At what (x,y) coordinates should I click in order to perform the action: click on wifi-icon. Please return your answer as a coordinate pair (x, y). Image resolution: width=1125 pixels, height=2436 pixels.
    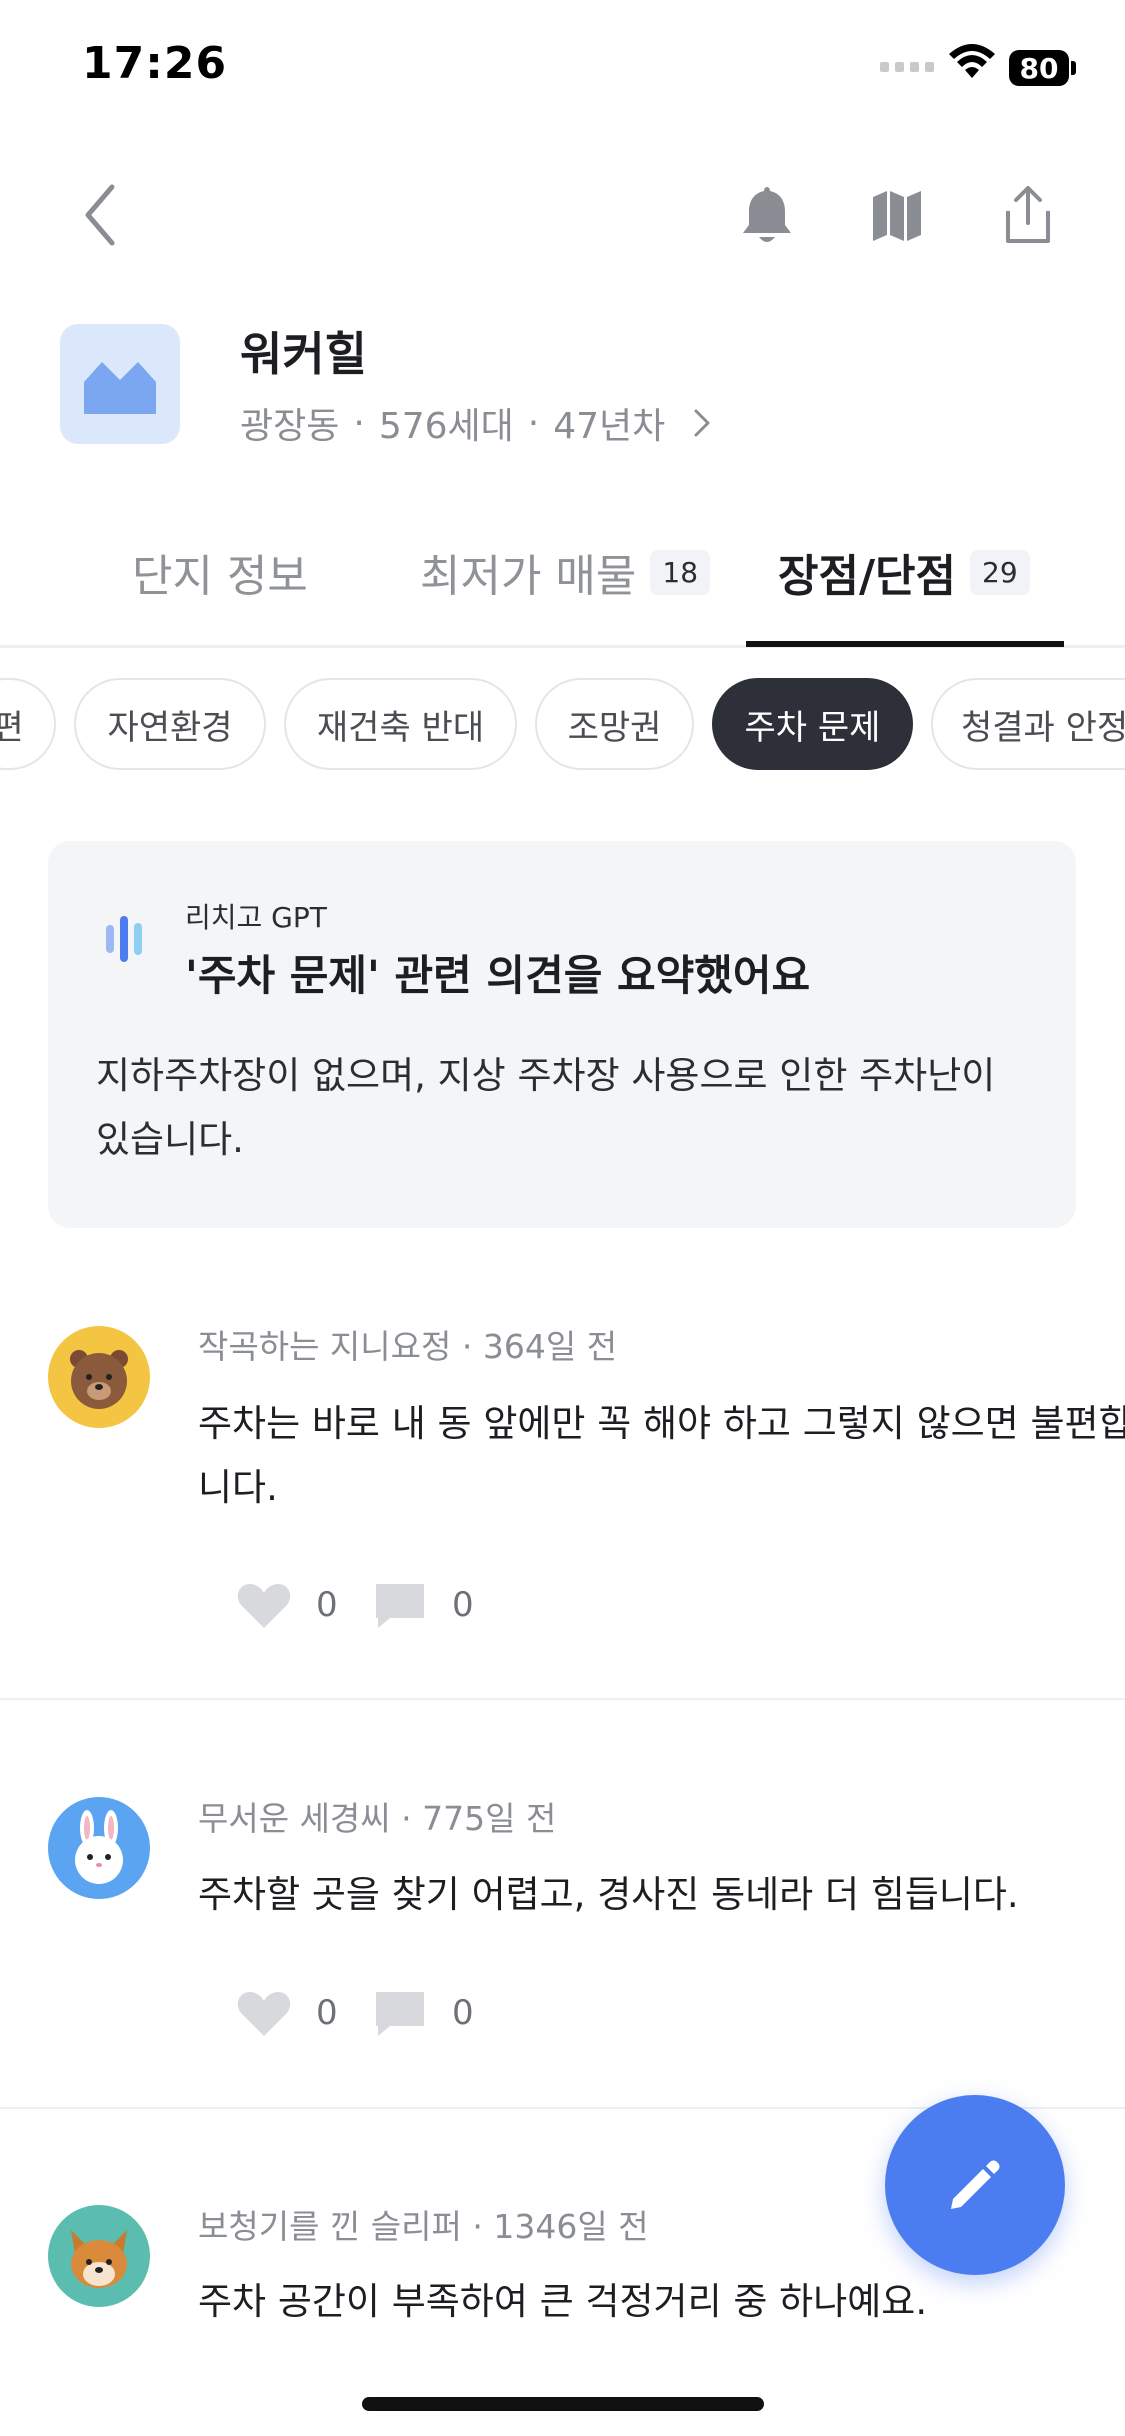
    Looking at the image, I should click on (972, 61).